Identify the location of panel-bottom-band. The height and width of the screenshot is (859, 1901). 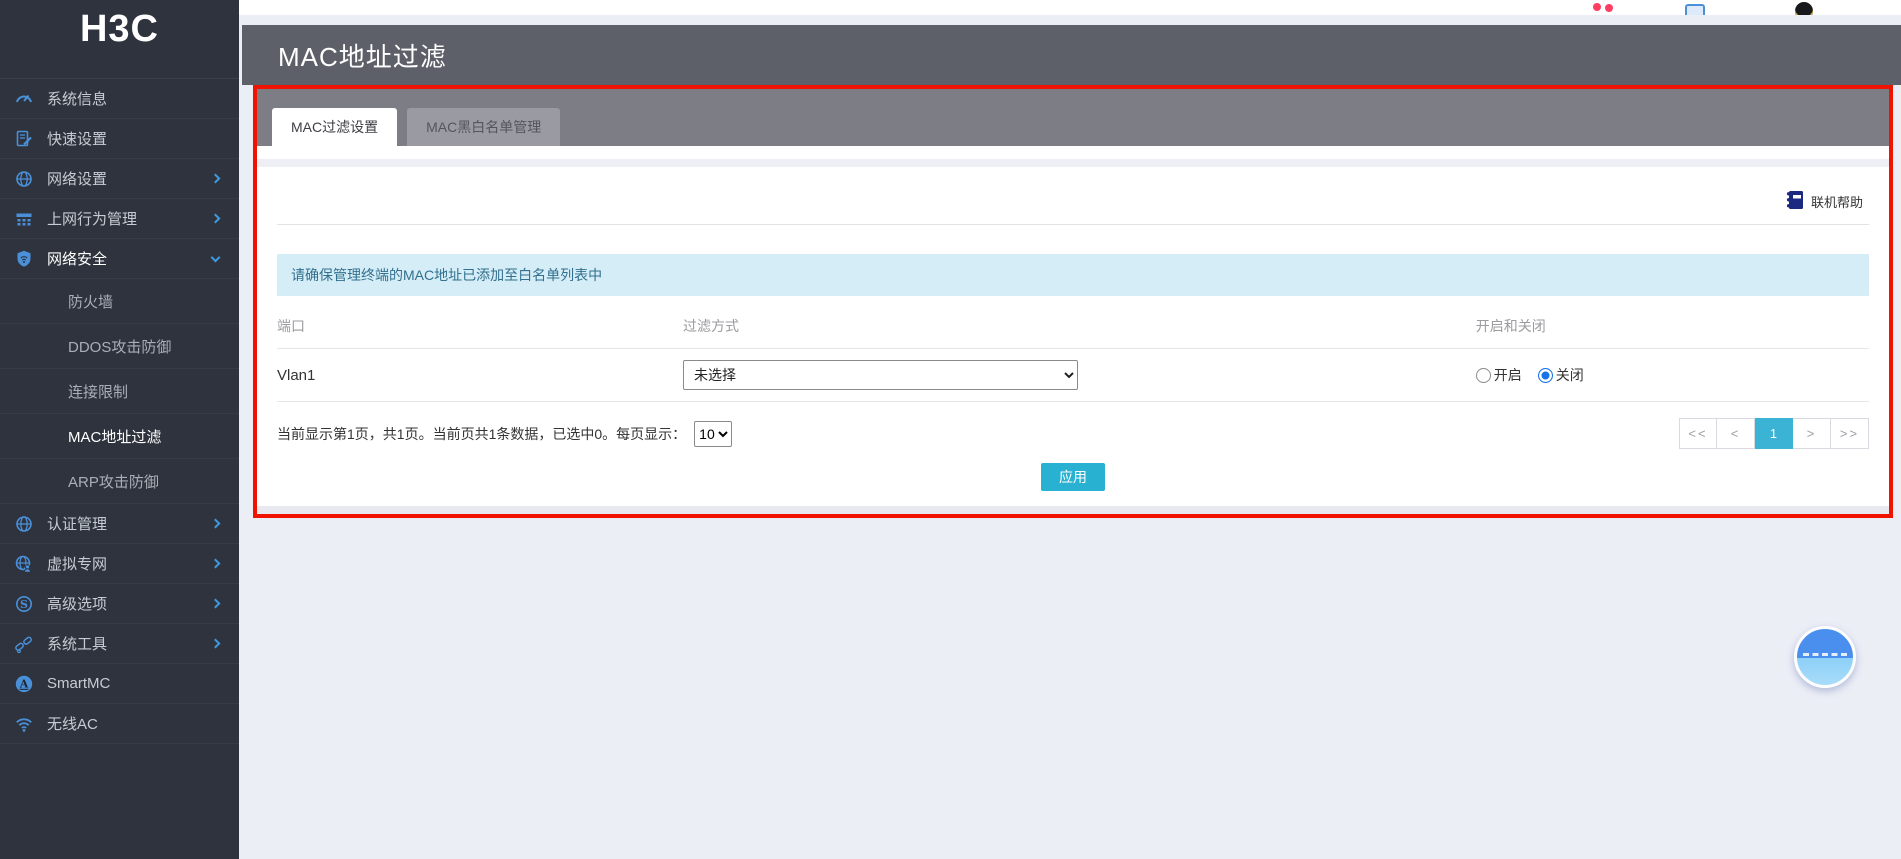
(1073, 510).